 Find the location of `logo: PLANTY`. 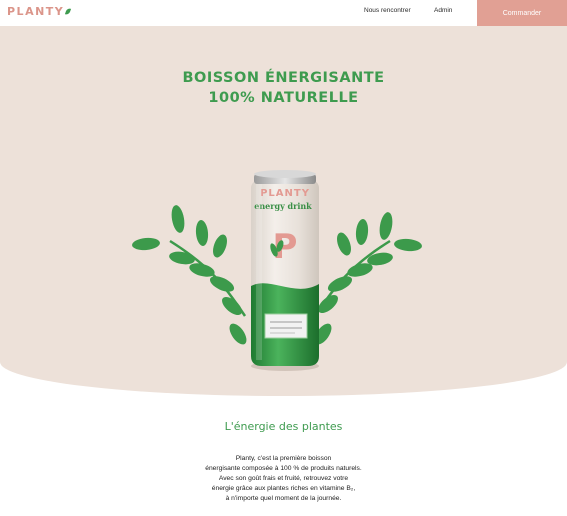

logo: PLANTY is located at coordinates (39, 11).